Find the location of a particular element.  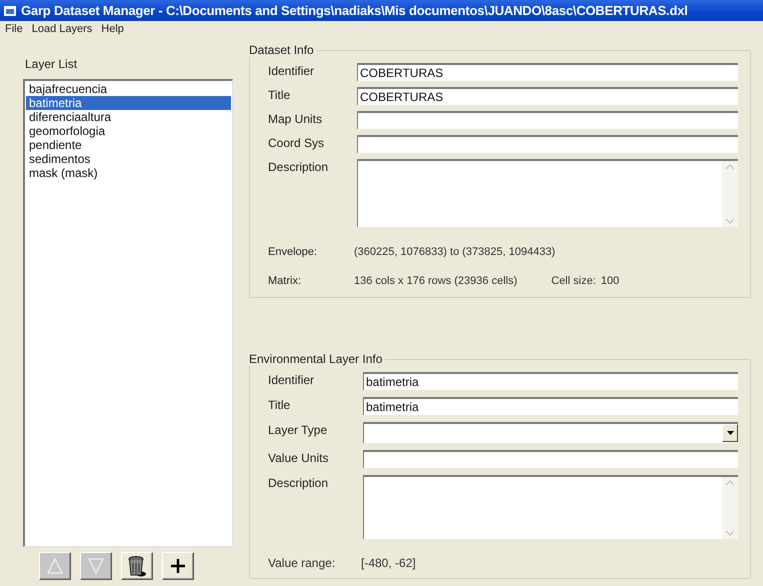

add-button is located at coordinates (178, 566).